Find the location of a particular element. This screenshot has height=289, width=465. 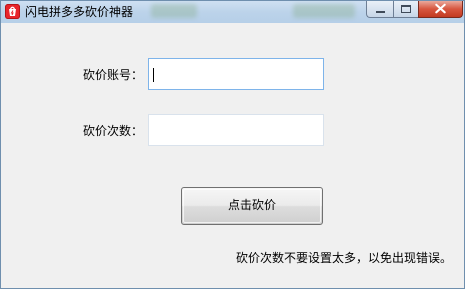

minimize-button is located at coordinates (379, 9).